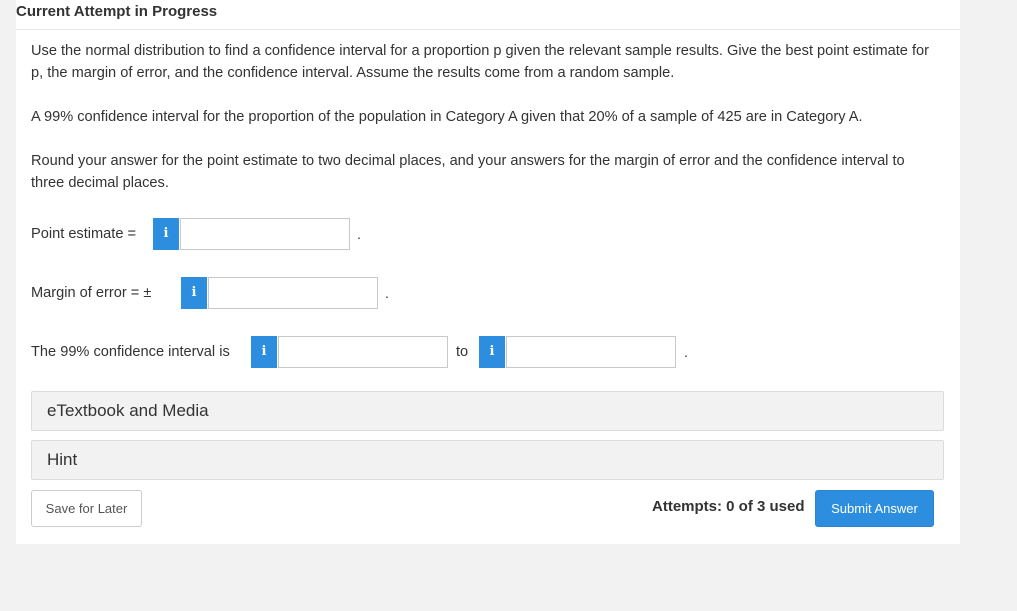 The image size is (1017, 611). What do you see at coordinates (91, 293) in the screenshot?
I see `margin-of-error-label: Margin of error = ±` at bounding box center [91, 293].